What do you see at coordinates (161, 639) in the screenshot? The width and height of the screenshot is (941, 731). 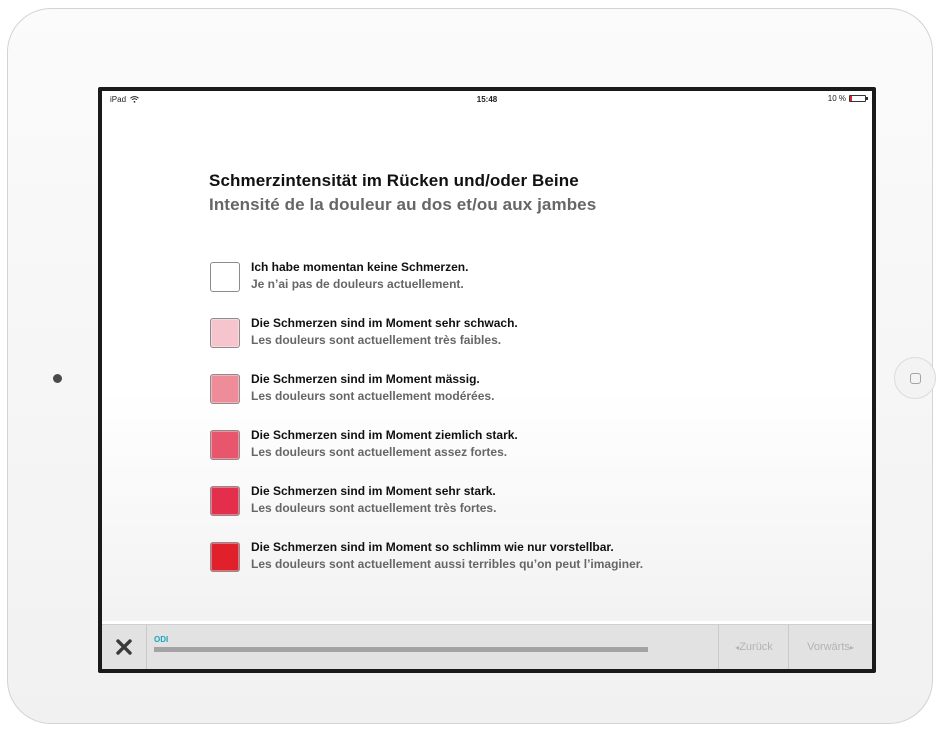 I see `progress-label: ODI` at bounding box center [161, 639].